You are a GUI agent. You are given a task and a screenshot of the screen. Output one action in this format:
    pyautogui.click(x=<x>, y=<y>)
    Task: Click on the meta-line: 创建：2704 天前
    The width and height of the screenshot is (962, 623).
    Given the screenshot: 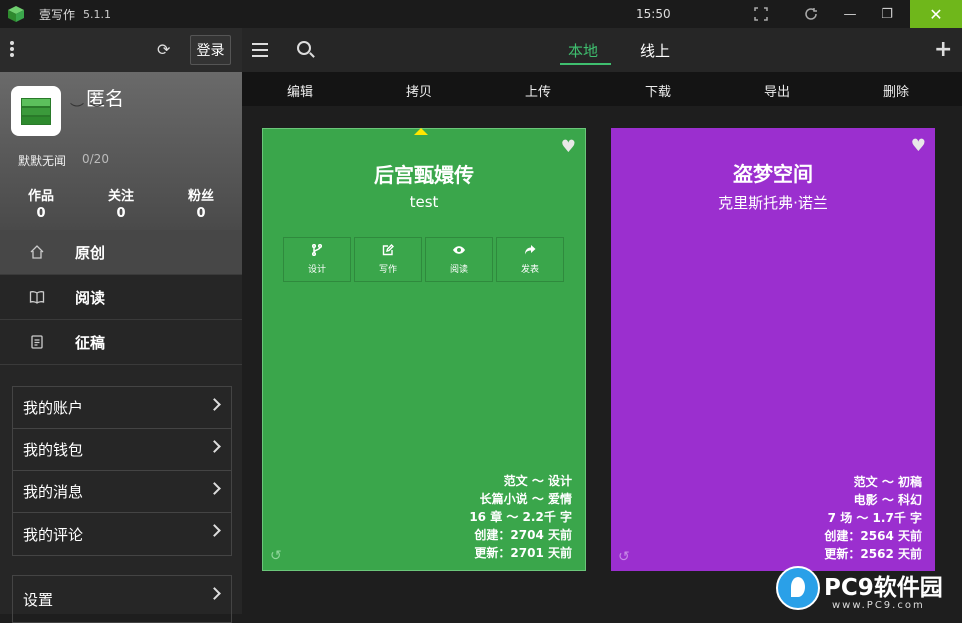 What is the action you would take?
    pyautogui.click(x=523, y=535)
    